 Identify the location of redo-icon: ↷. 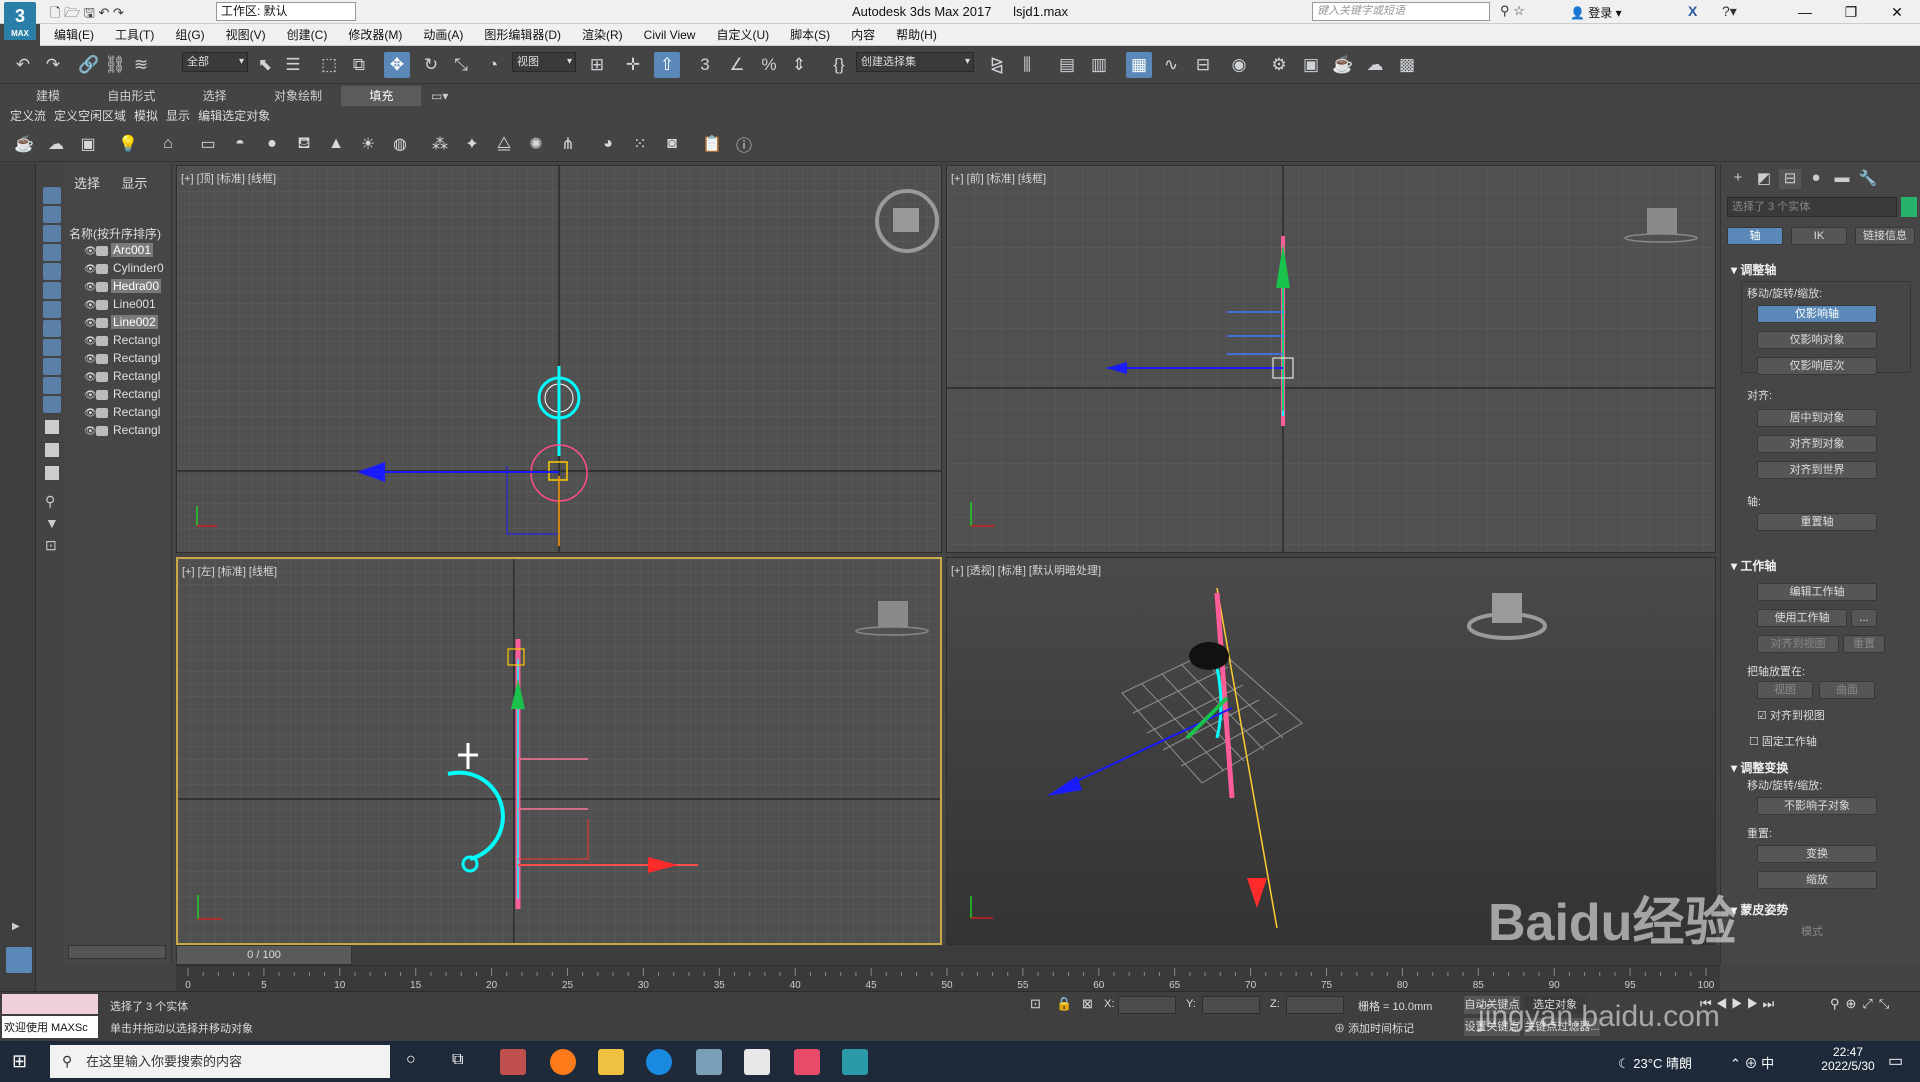
(53, 65).